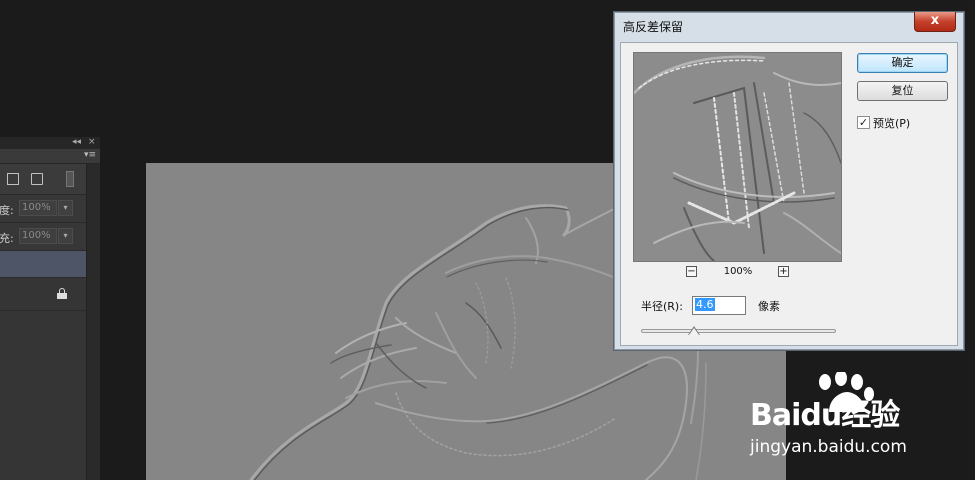  Describe the element at coordinates (7, 210) in the screenshot. I see `opacity-label: 度:` at that location.